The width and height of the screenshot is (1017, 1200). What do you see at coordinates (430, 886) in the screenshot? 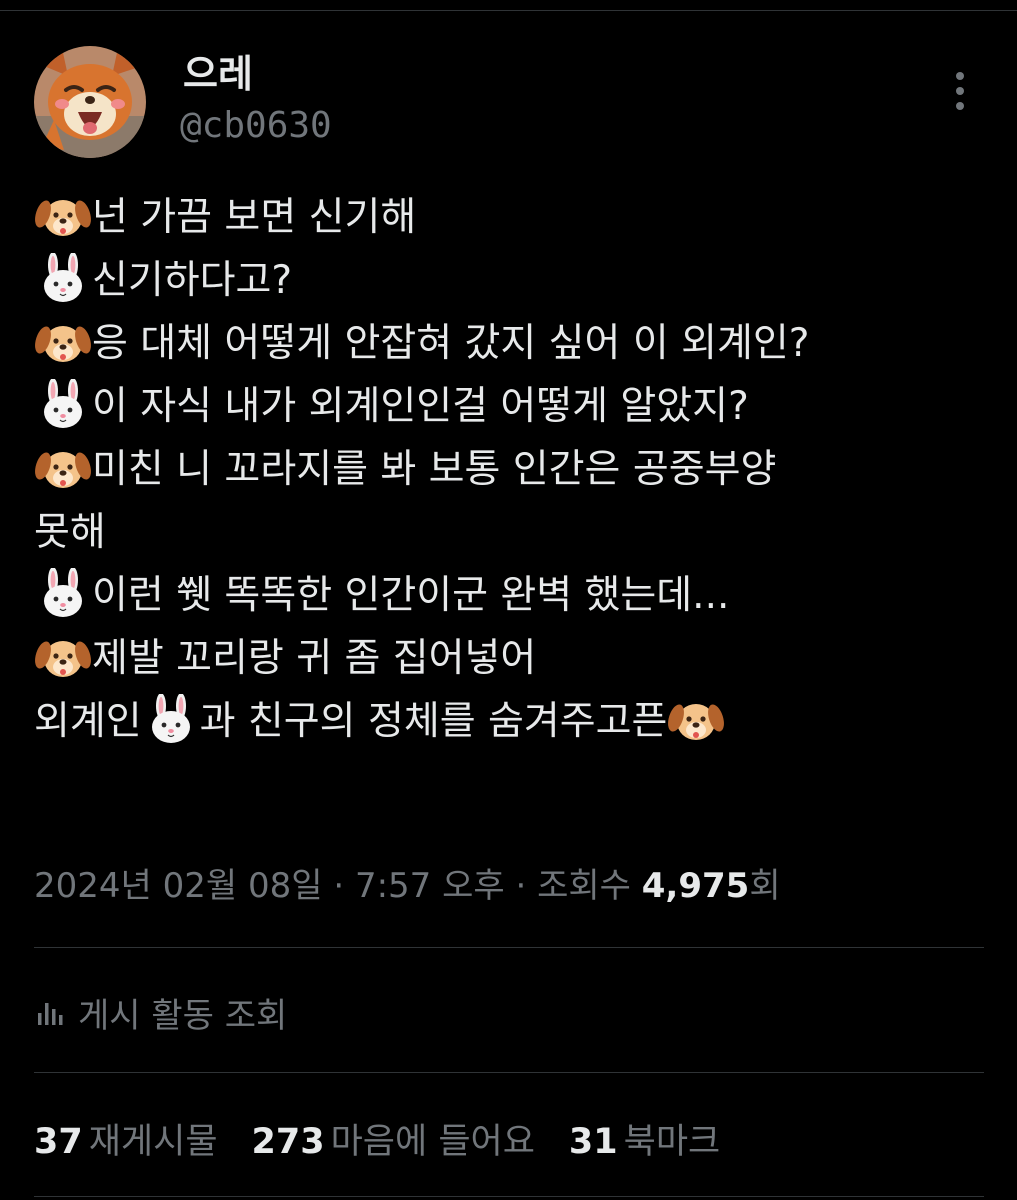
I see `tweet-time: 7:57 오후` at bounding box center [430, 886].